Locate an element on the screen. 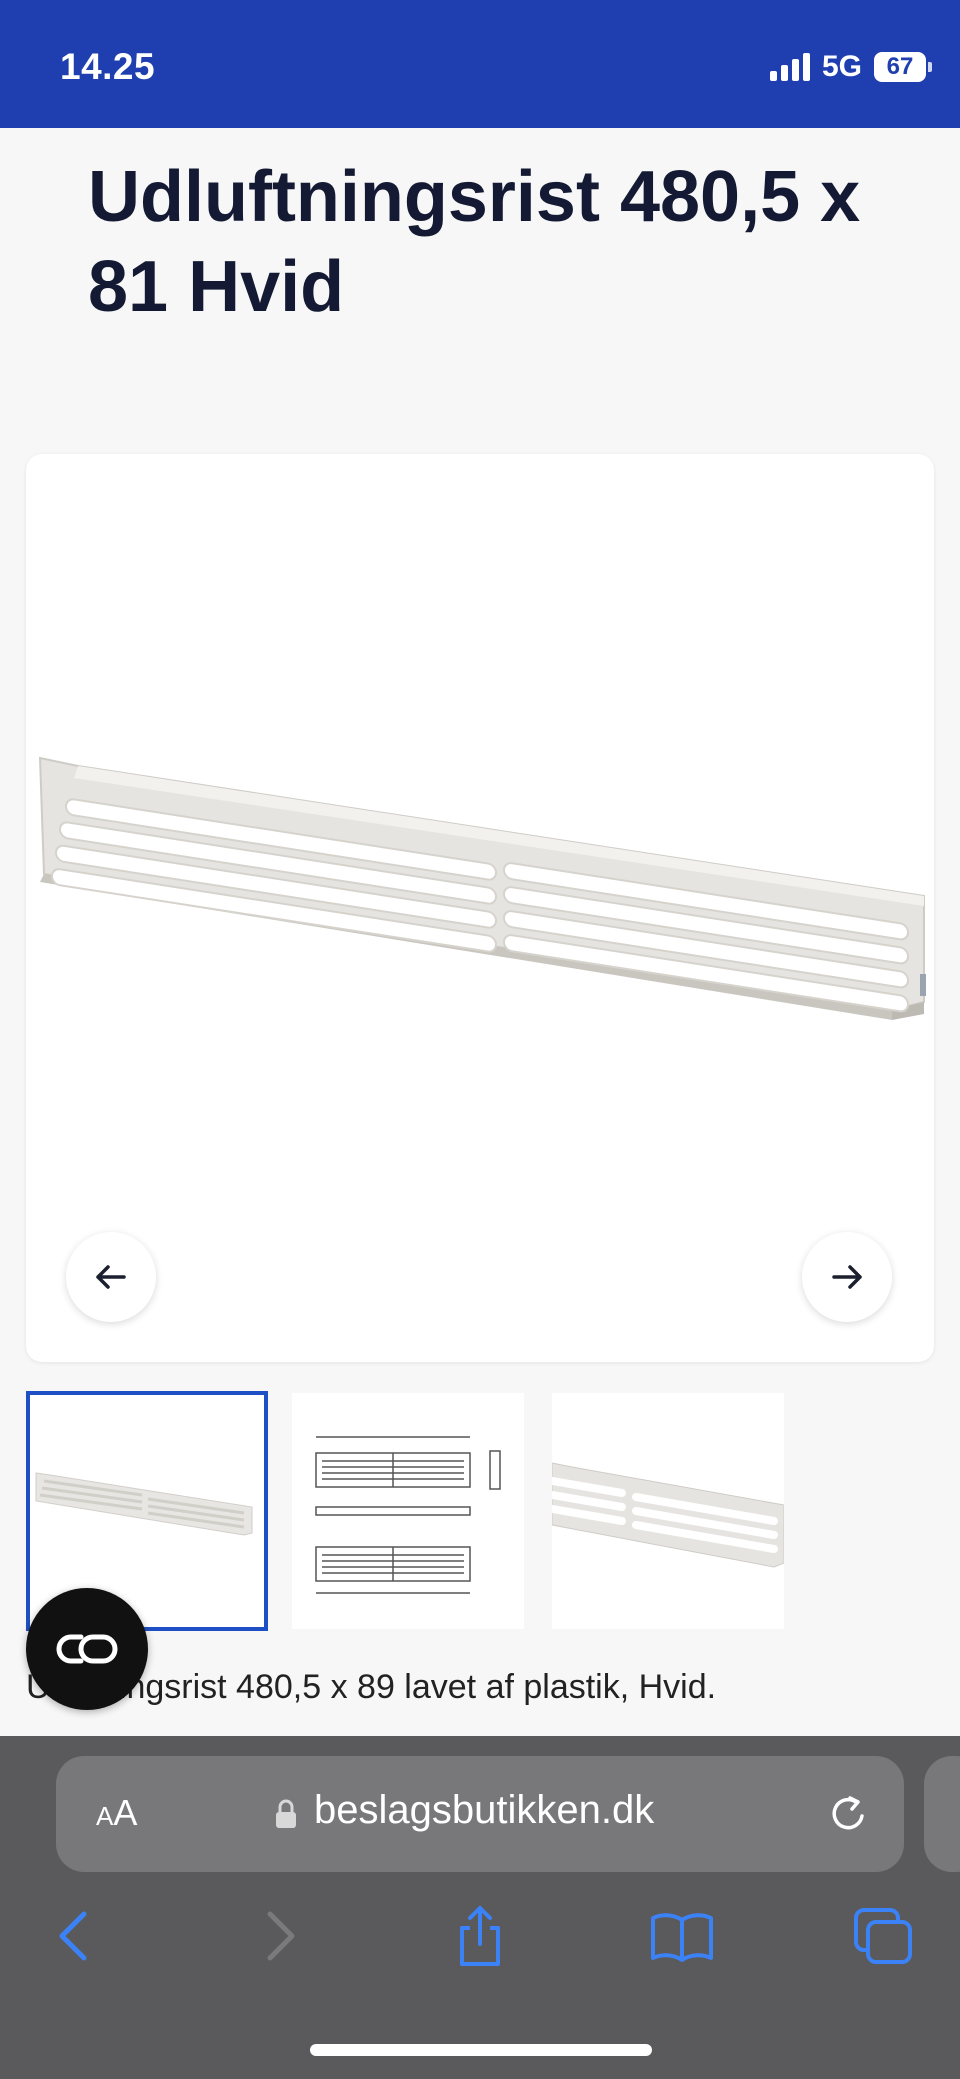 The width and height of the screenshot is (960, 2079). back-button is located at coordinates (74, 1936).